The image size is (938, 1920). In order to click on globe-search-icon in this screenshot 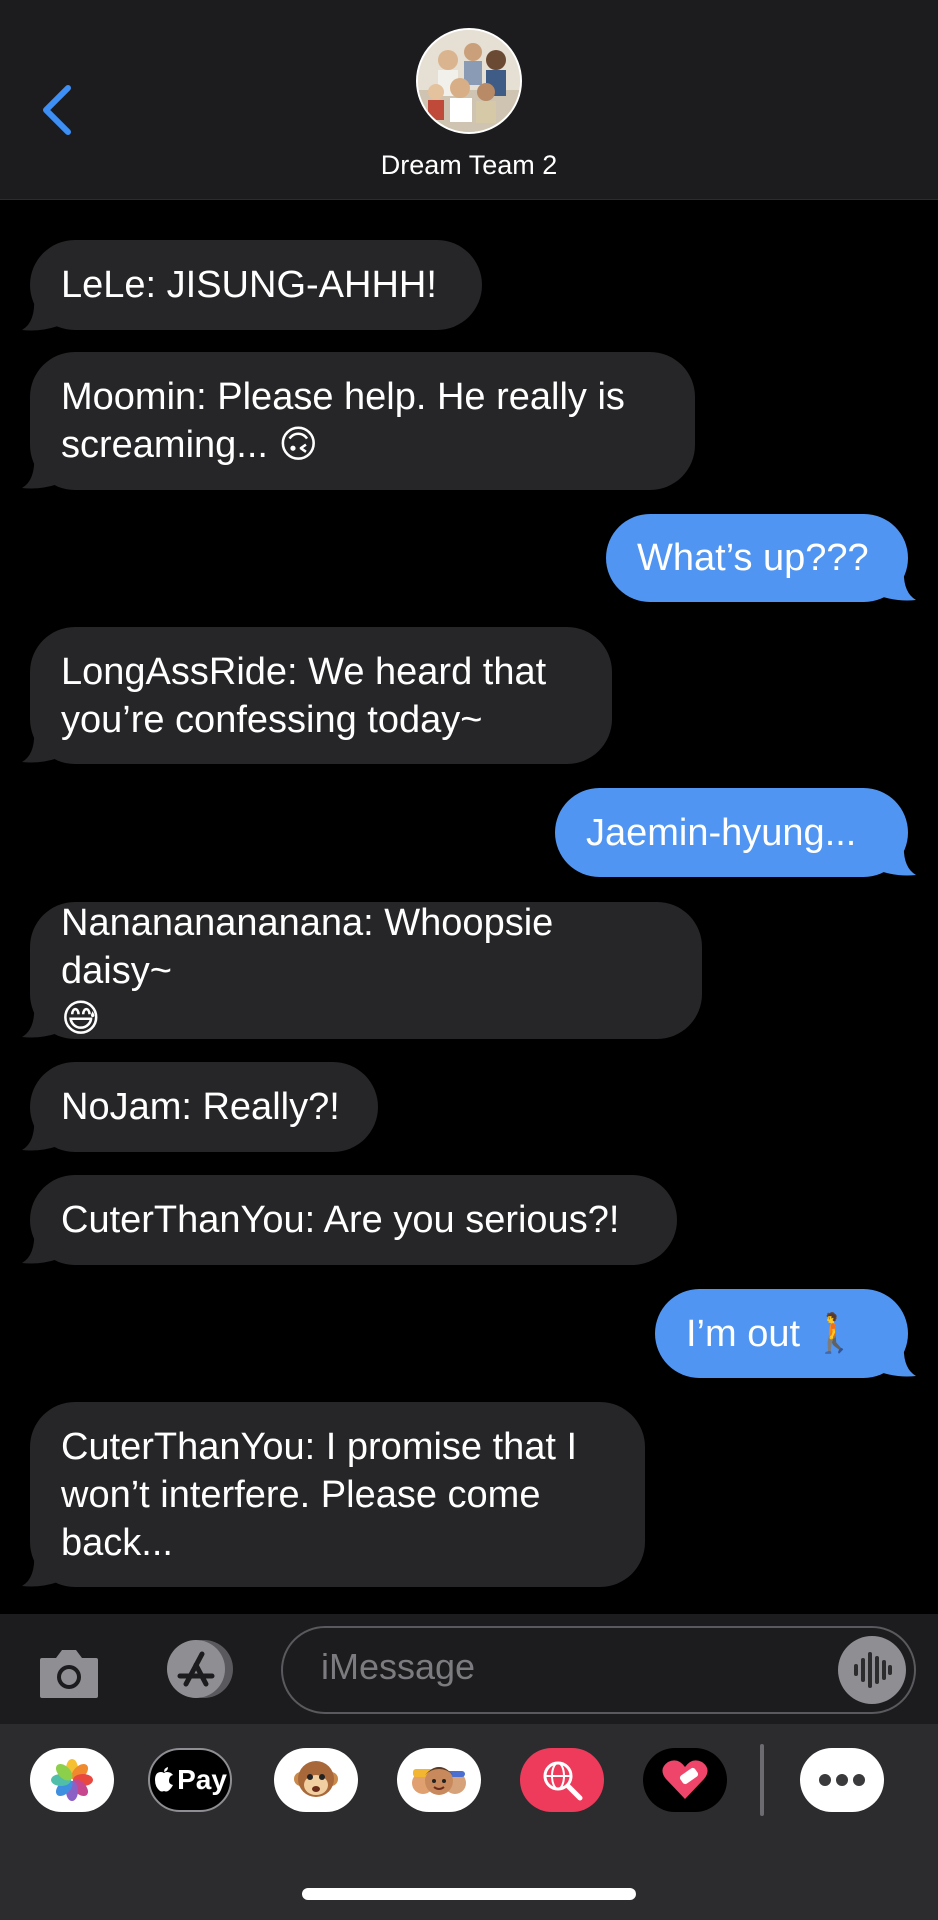, I will do `click(563, 1781)`.